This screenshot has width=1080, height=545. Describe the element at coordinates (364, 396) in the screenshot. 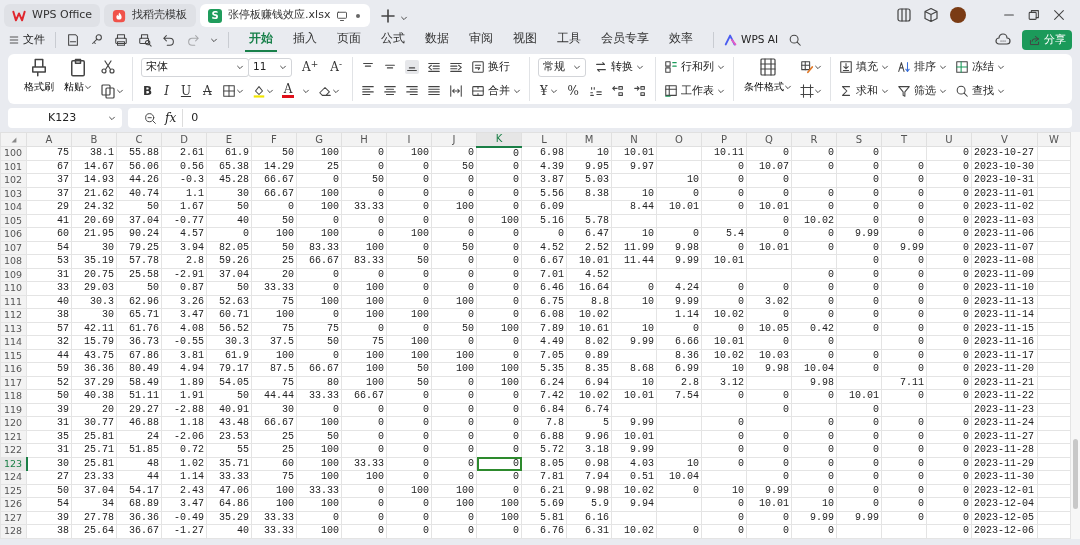

I see `table-cell: 66.67` at that location.